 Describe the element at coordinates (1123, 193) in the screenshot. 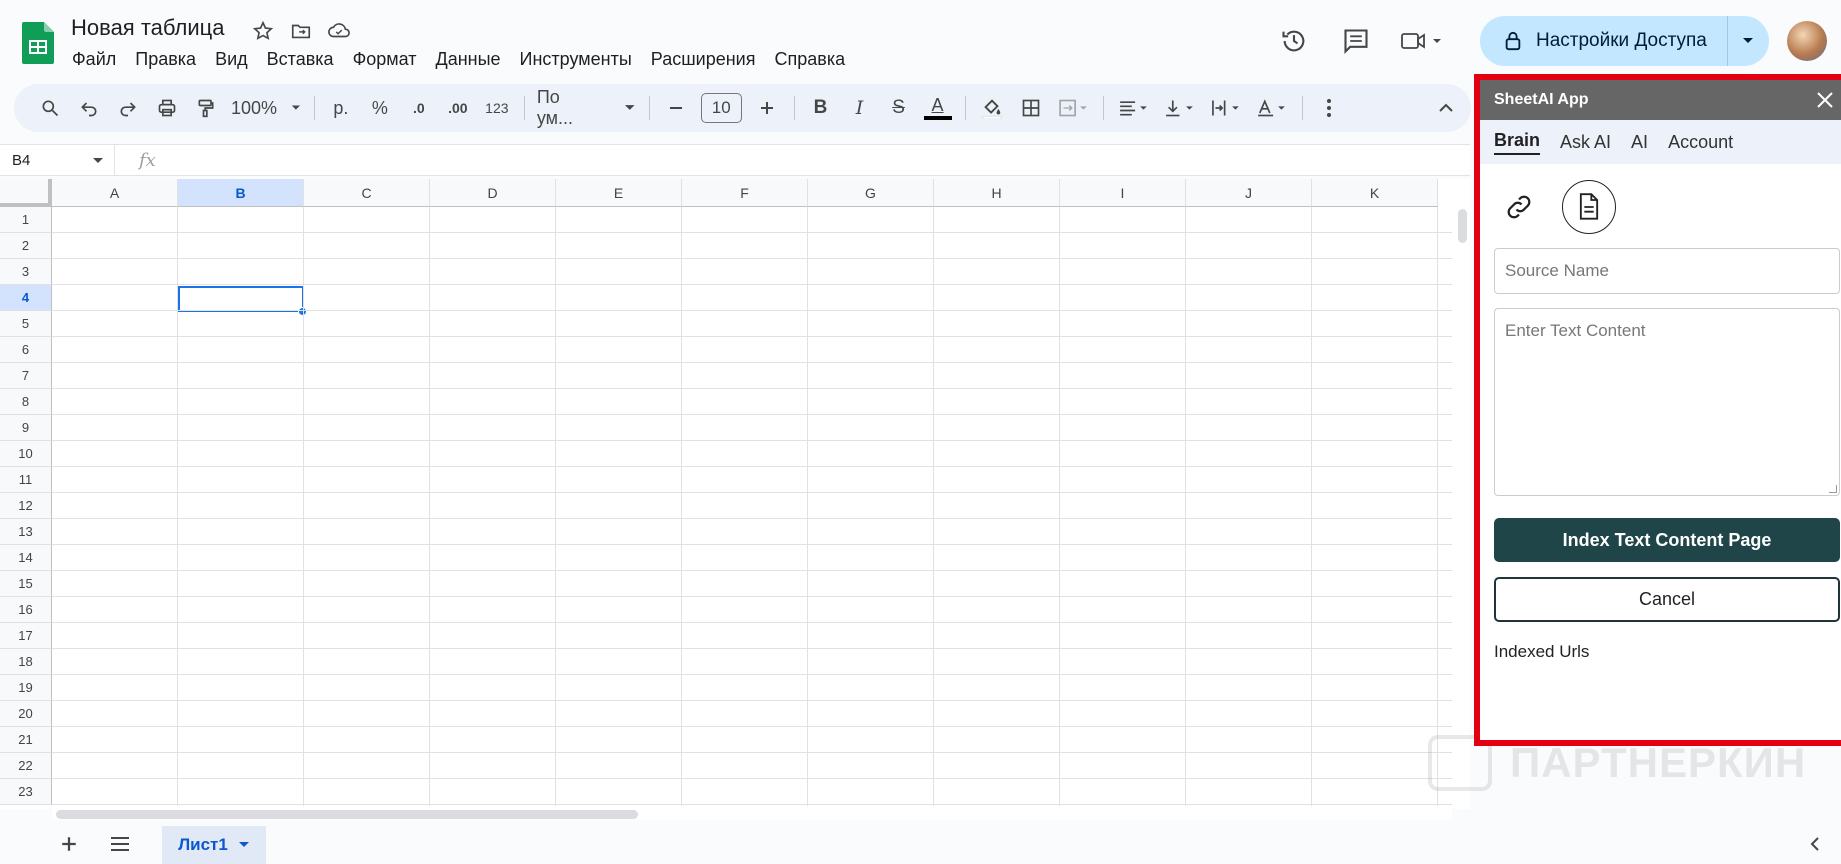

I see `column-header: I` at that location.